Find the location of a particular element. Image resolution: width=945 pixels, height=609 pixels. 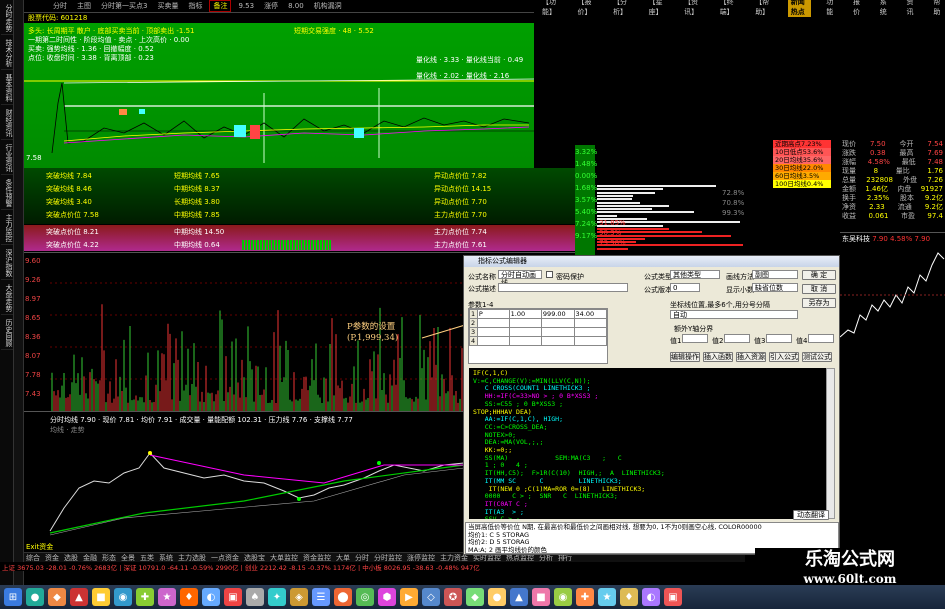

taskbar-app-icon: ■ is located at coordinates (101, 597).